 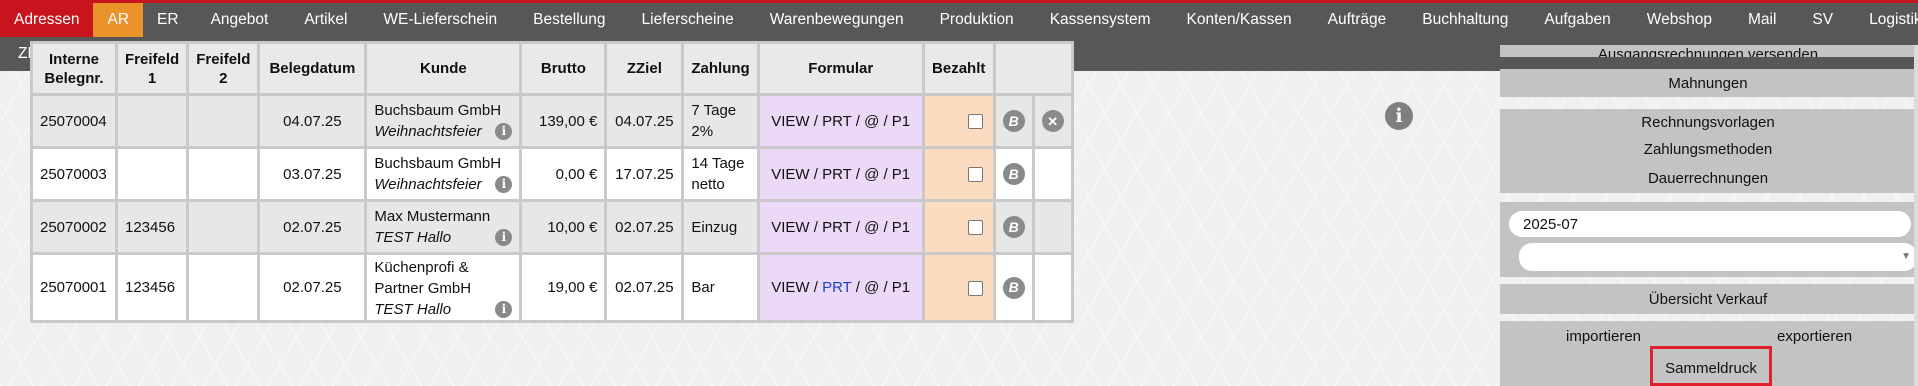 What do you see at coordinates (1884, 20) in the screenshot?
I see `nav-item-logistik: Logistik` at bounding box center [1884, 20].